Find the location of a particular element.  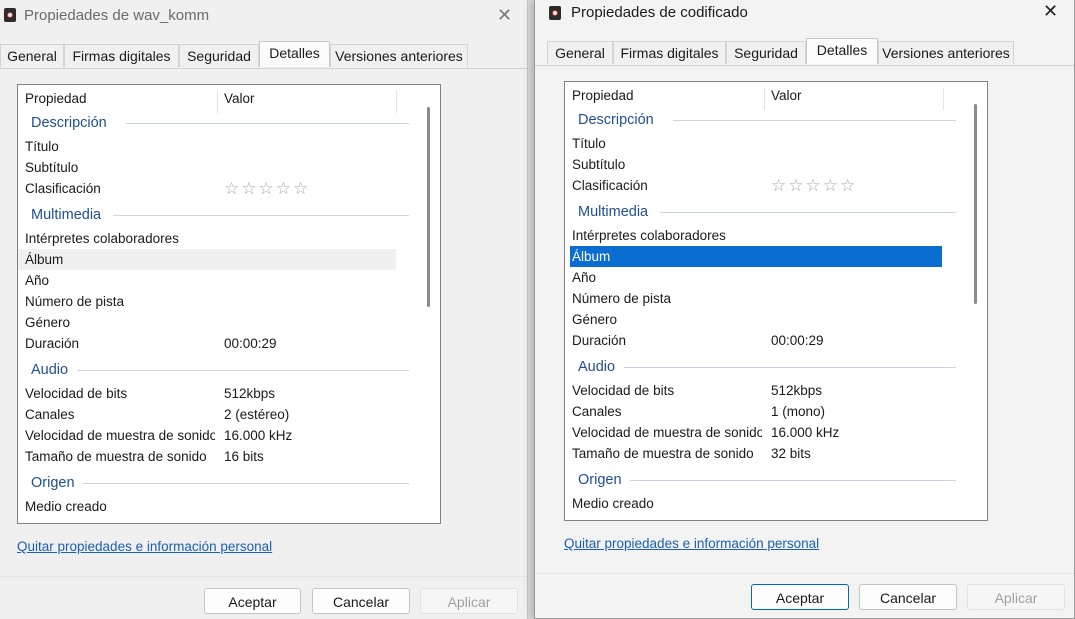

title-bar: Propiedades de codificado ✕ is located at coordinates (804, 15).